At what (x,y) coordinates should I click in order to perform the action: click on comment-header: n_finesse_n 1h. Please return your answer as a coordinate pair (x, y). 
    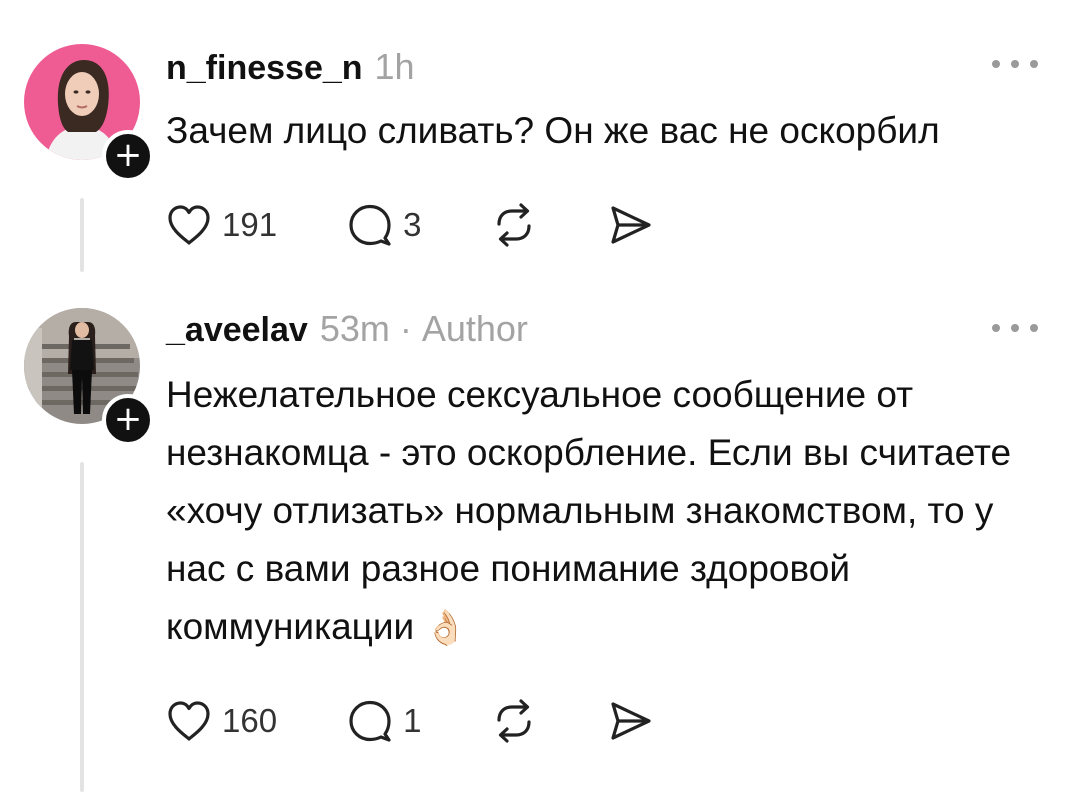
    Looking at the image, I should click on (290, 67).